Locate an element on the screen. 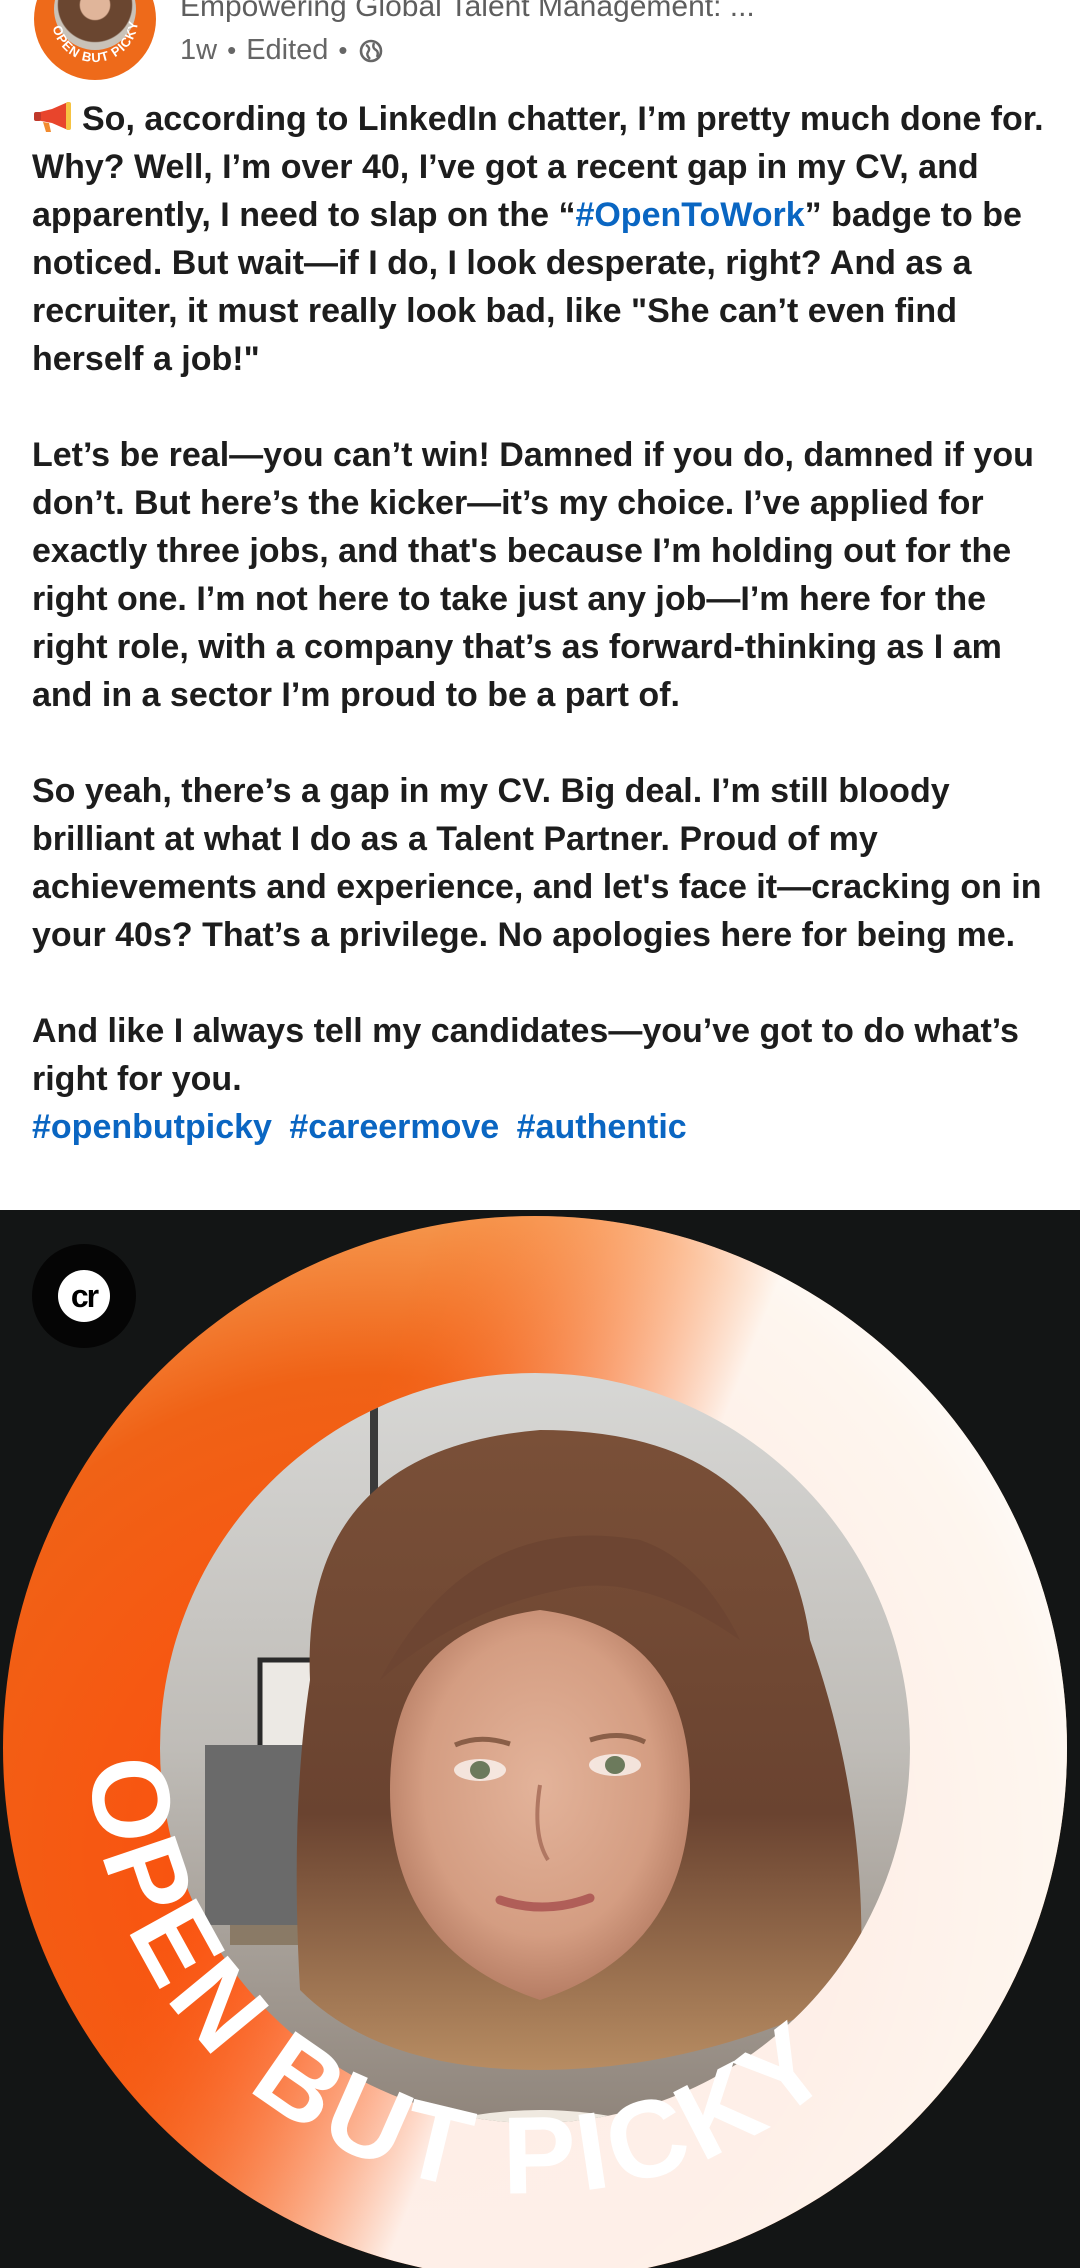  post-meta: 1w • Edited • is located at coordinates (282, 50).